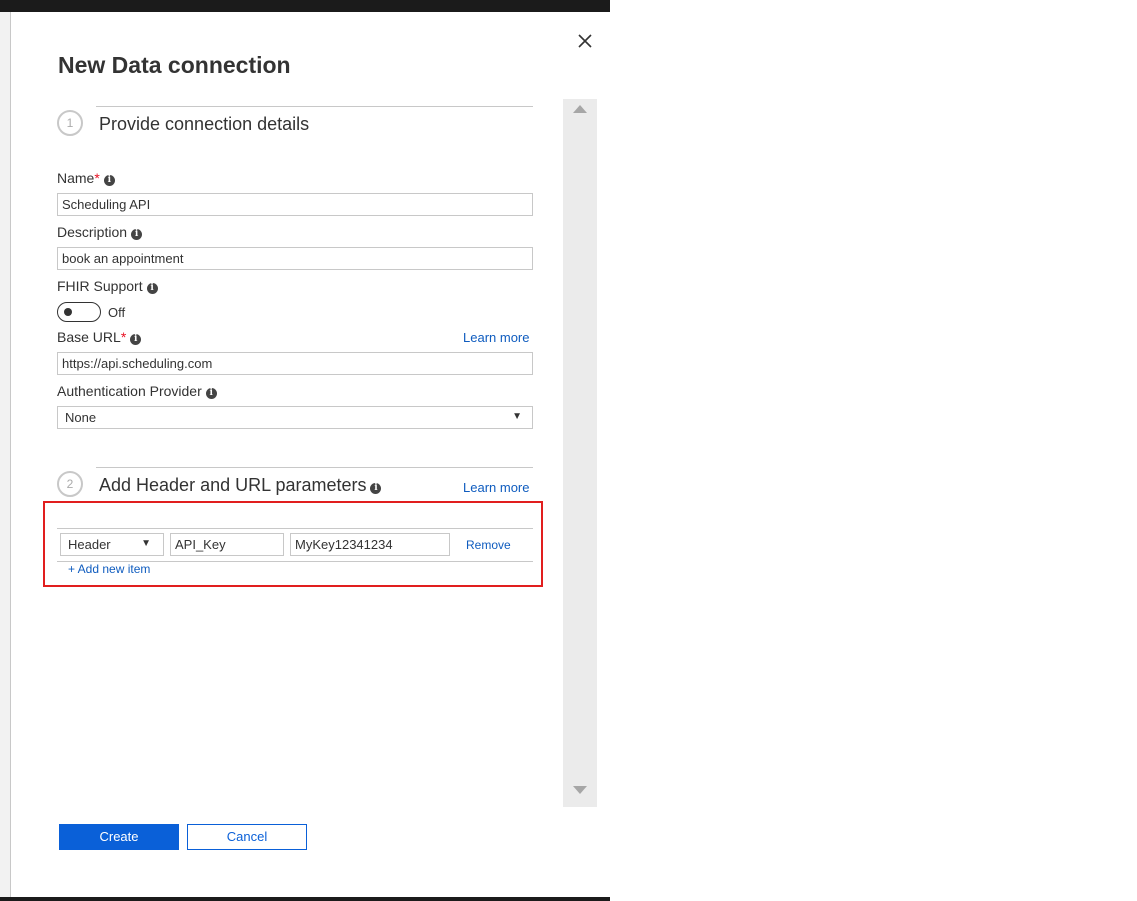  I want to click on fhir-support-label-text: FHIR Support, so click(100, 286).